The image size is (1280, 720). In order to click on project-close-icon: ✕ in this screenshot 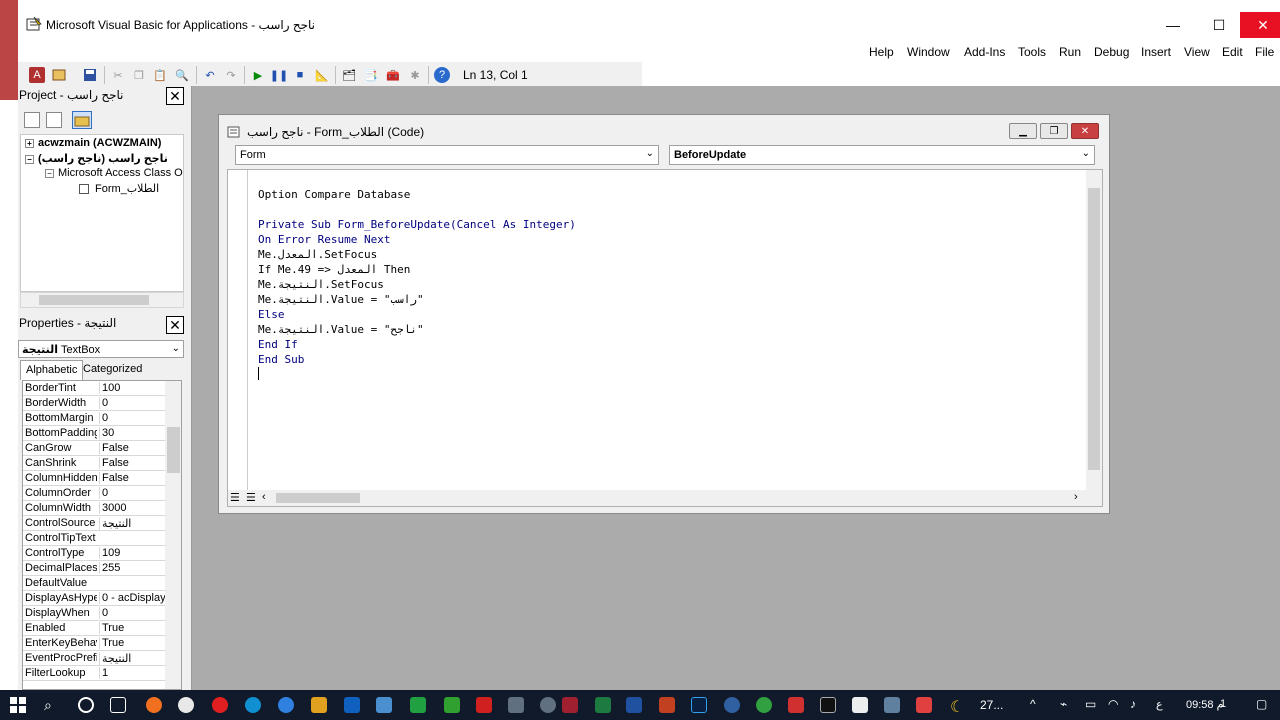, I will do `click(175, 96)`.